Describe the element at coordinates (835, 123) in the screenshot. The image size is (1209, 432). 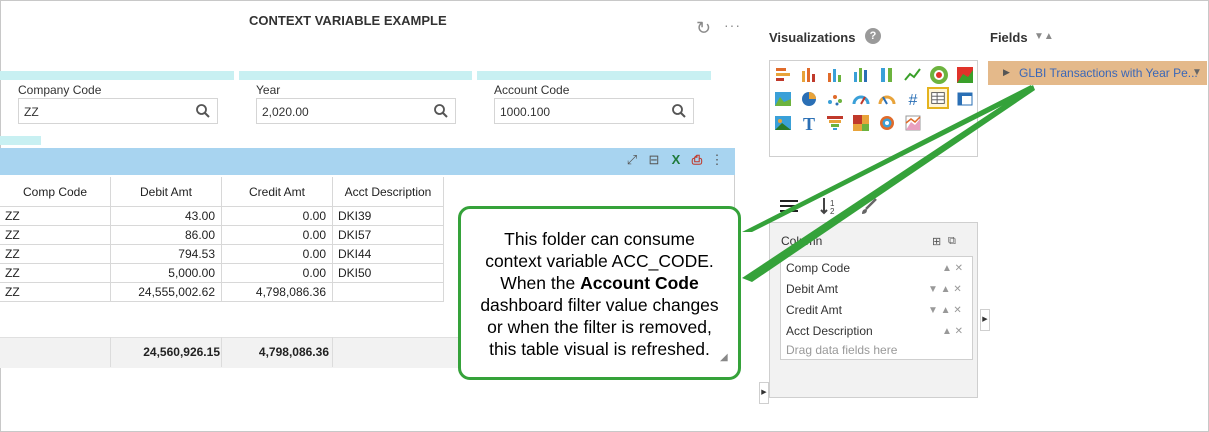
I see `funnel-chart-icon` at that location.